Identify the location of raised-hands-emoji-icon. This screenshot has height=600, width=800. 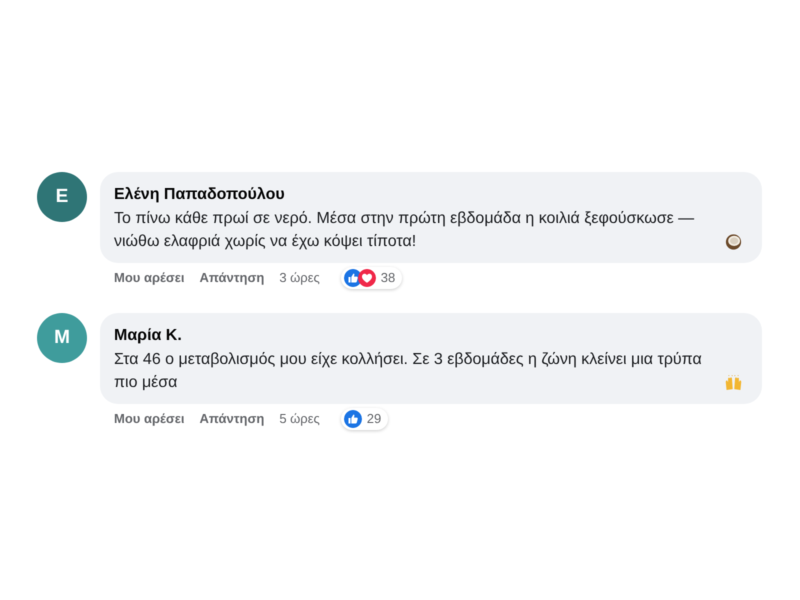
(733, 383).